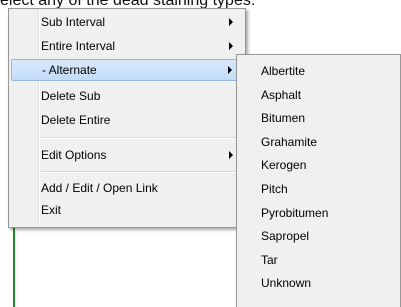 Image resolution: width=401 pixels, height=307 pixels. What do you see at coordinates (99, 188) in the screenshot?
I see `menu-item-label: Add / Edit / Open Link` at bounding box center [99, 188].